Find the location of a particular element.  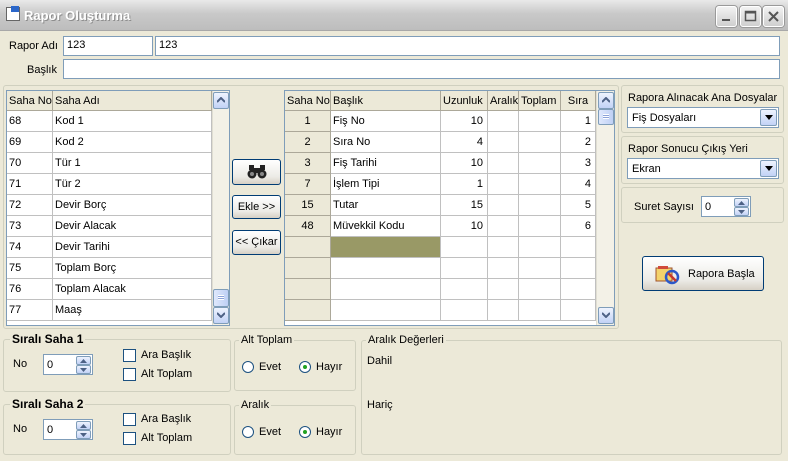

sirali-1-alt-toplam-checkbox is located at coordinates (129, 374).